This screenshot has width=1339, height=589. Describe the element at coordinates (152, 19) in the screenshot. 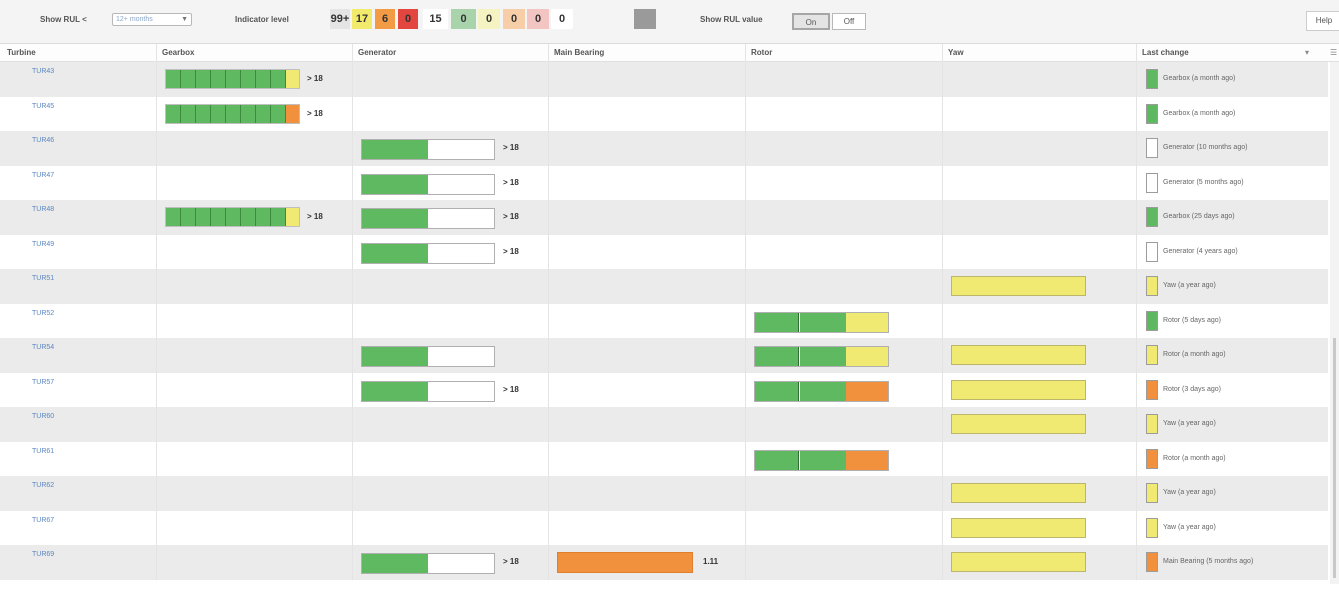

I see `rul-threshold-select: 12+ months ▼` at that location.